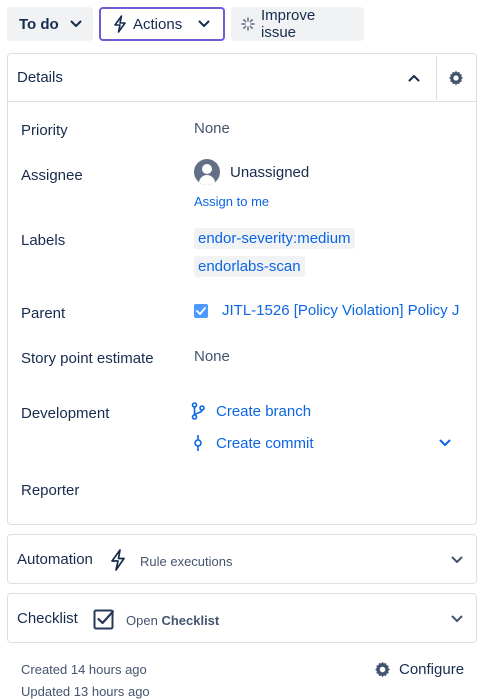 This screenshot has width=484, height=699. What do you see at coordinates (39, 24) in the screenshot?
I see `status-label: To do` at bounding box center [39, 24].